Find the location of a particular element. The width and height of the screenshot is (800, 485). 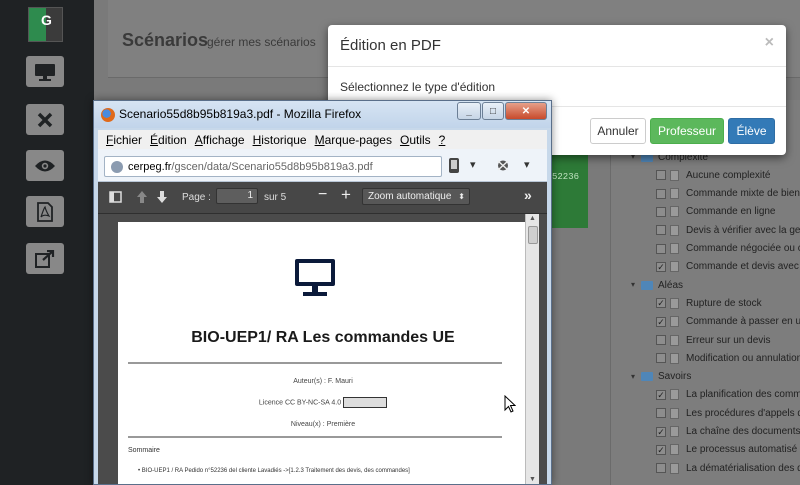

chevron-down-icon: ⬍ is located at coordinates (461, 196).